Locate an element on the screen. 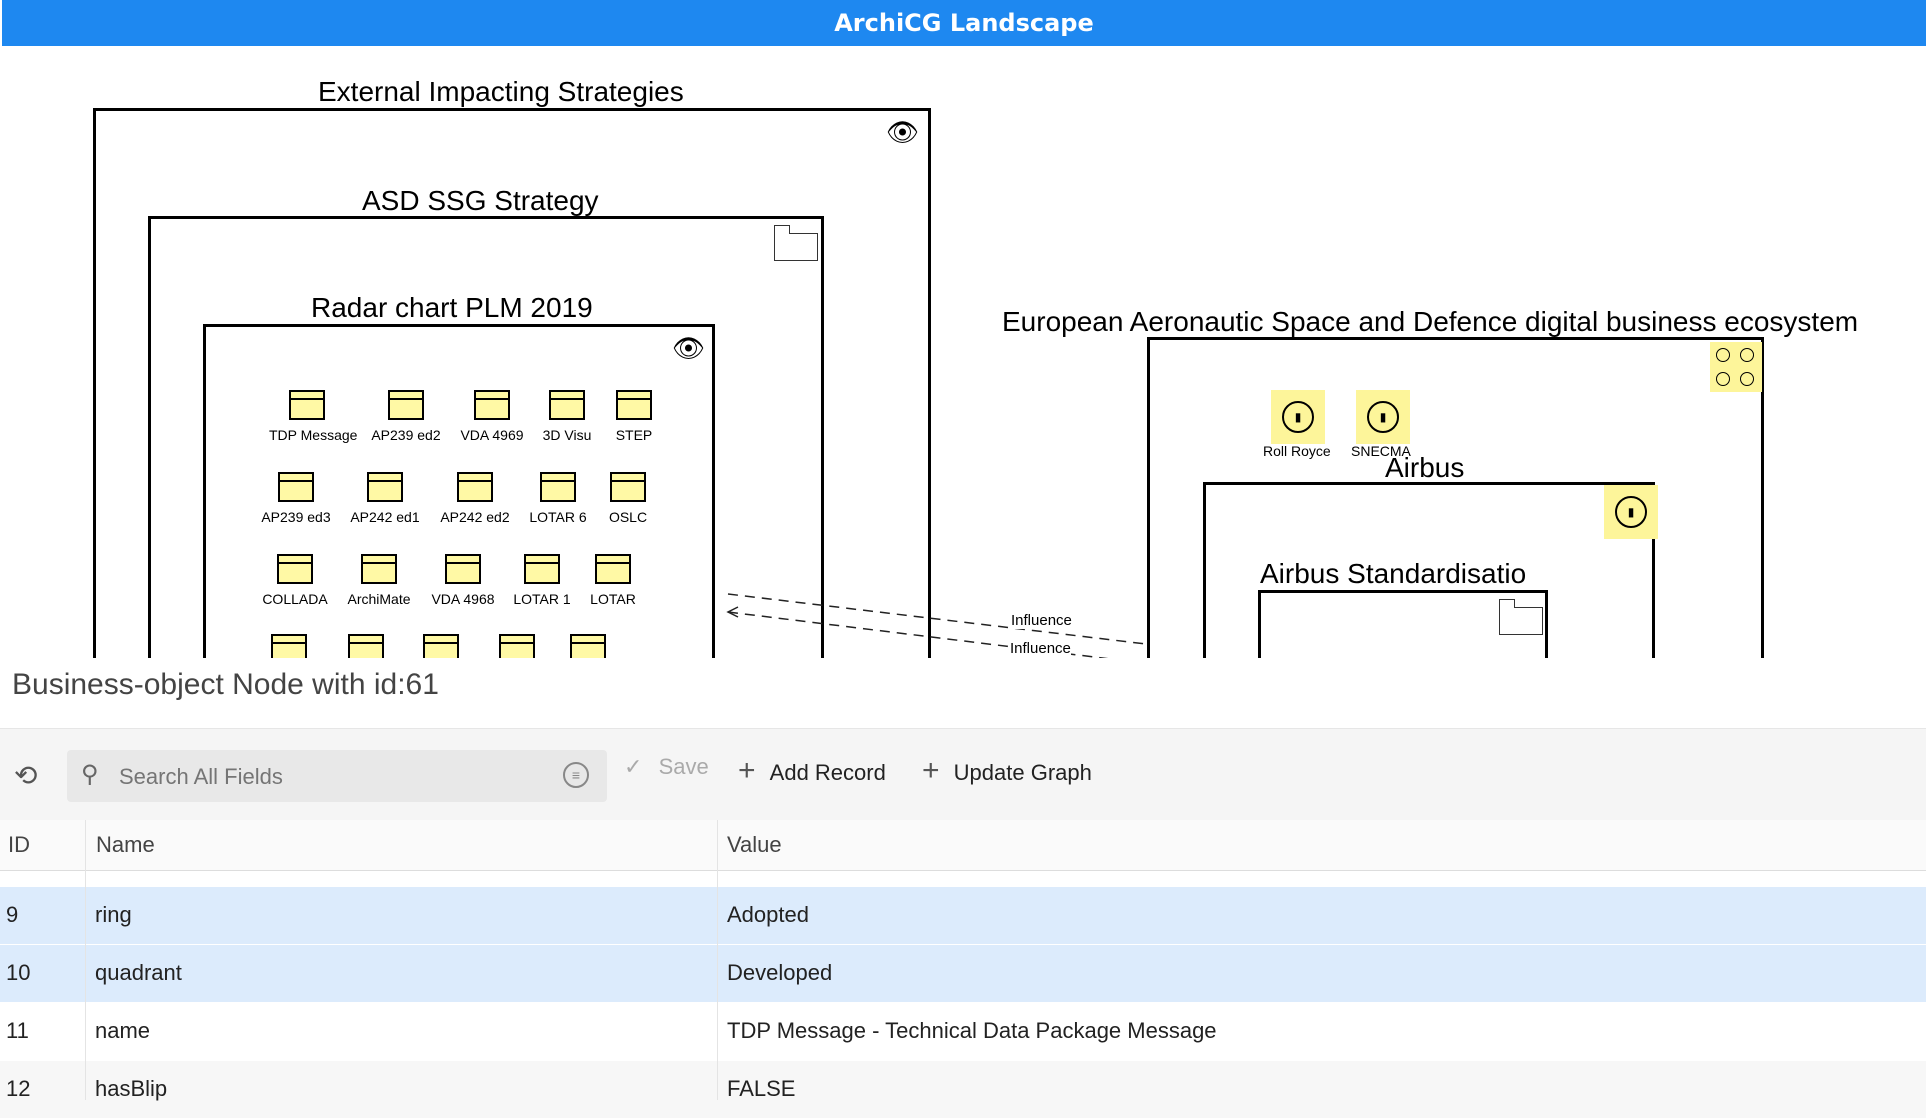 This screenshot has height=1118, width=1926. save-button: ✓ Save is located at coordinates (666, 767).